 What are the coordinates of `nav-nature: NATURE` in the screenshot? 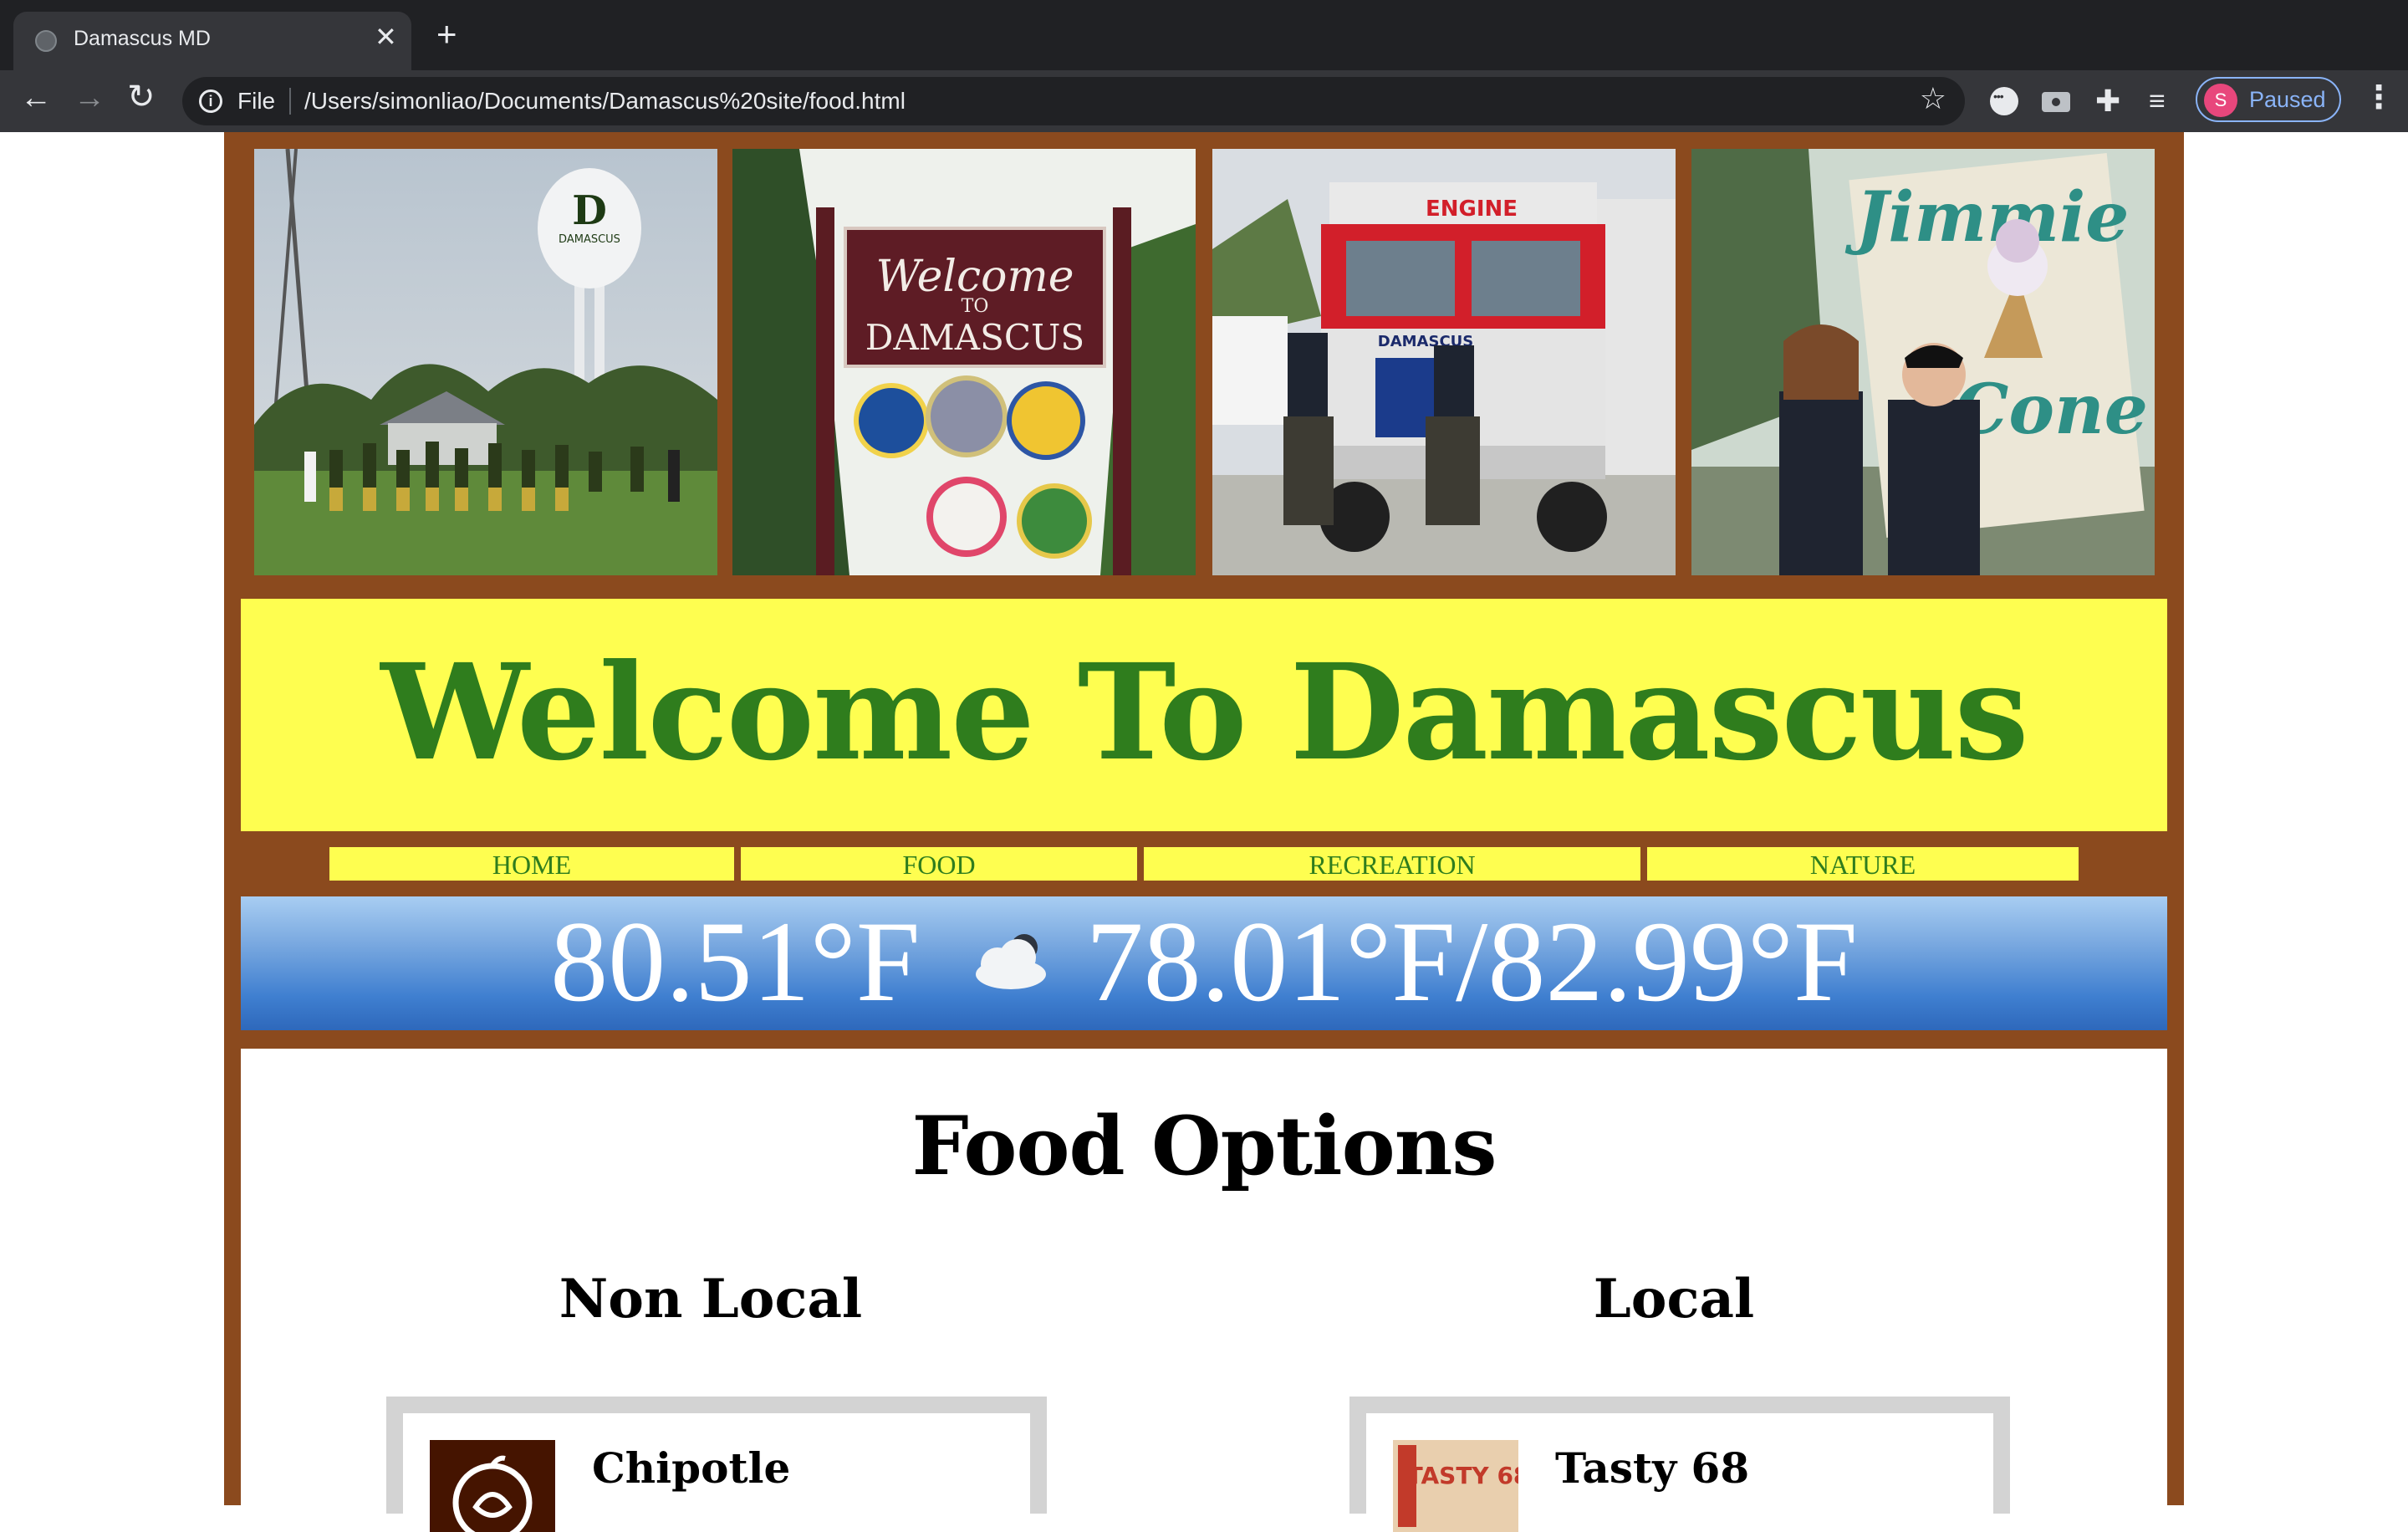 It's located at (1863, 864).